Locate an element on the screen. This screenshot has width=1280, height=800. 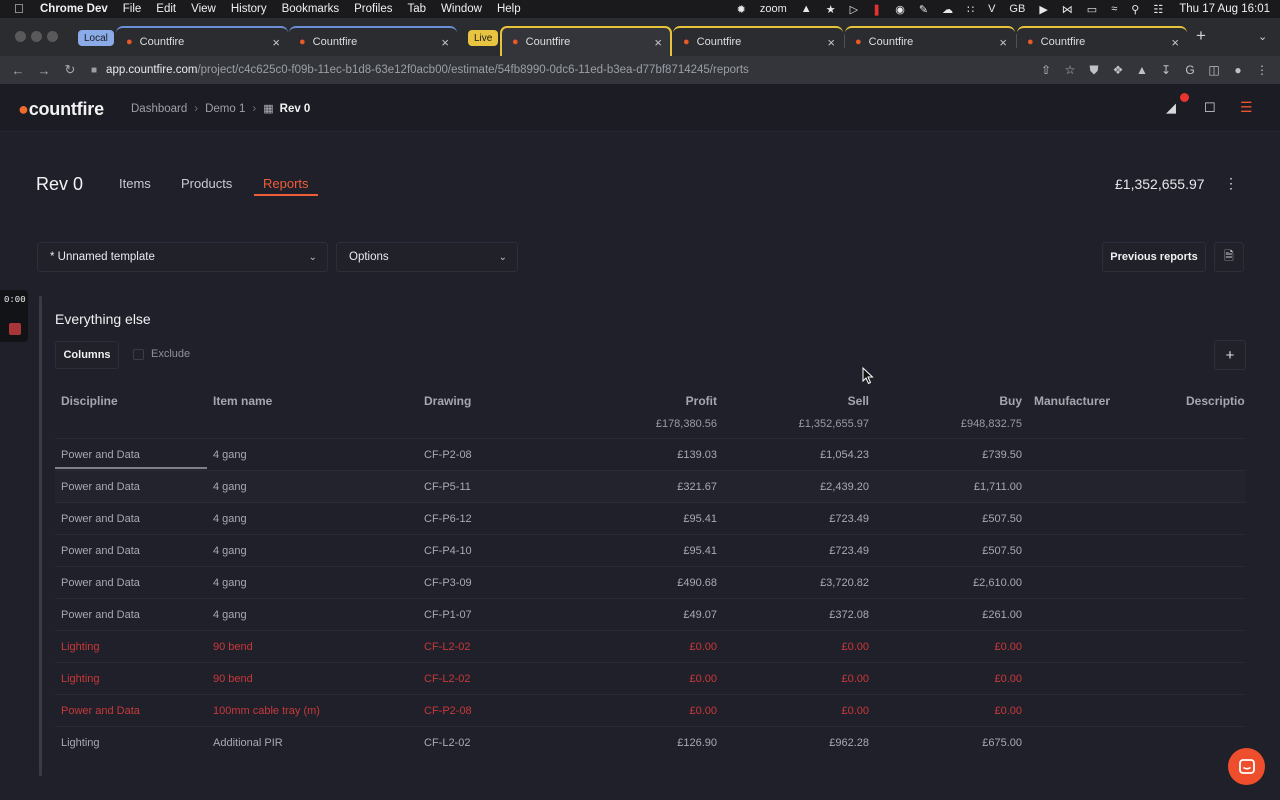
wifi-icon: ≈ is located at coordinates (1114, 9).